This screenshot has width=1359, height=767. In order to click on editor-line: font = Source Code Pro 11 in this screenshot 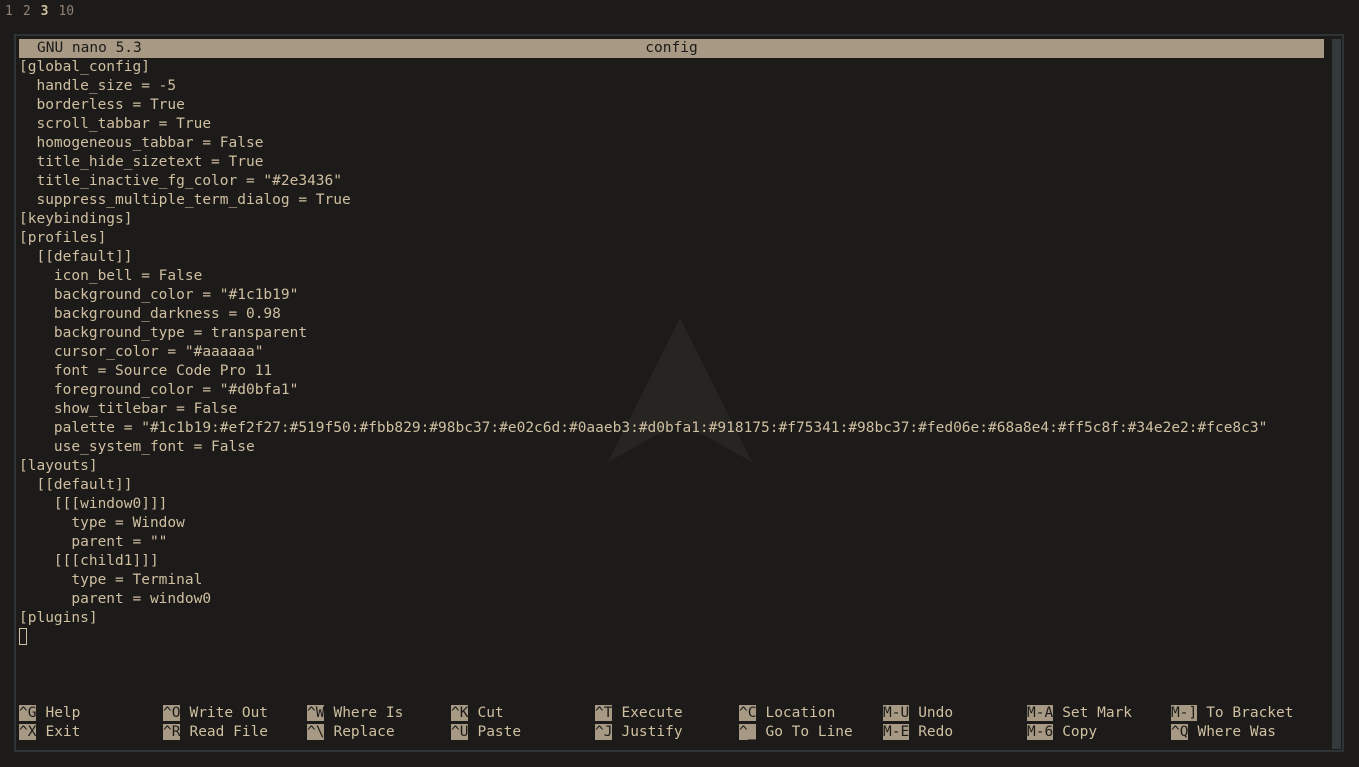, I will do `click(146, 371)`.